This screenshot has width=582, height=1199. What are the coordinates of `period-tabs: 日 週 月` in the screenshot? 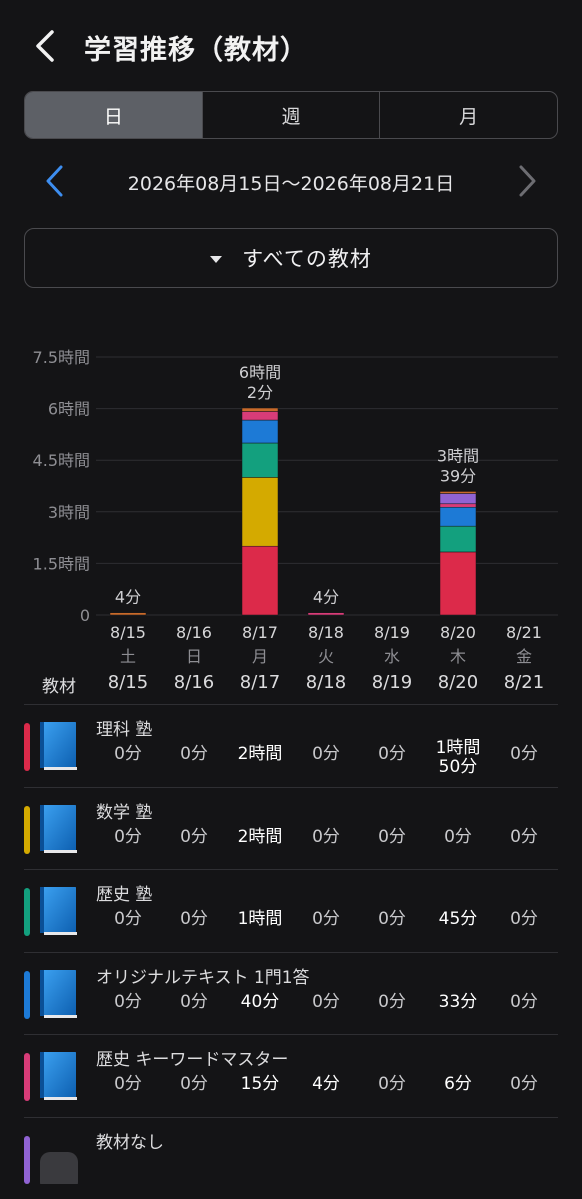 It's located at (291, 115).